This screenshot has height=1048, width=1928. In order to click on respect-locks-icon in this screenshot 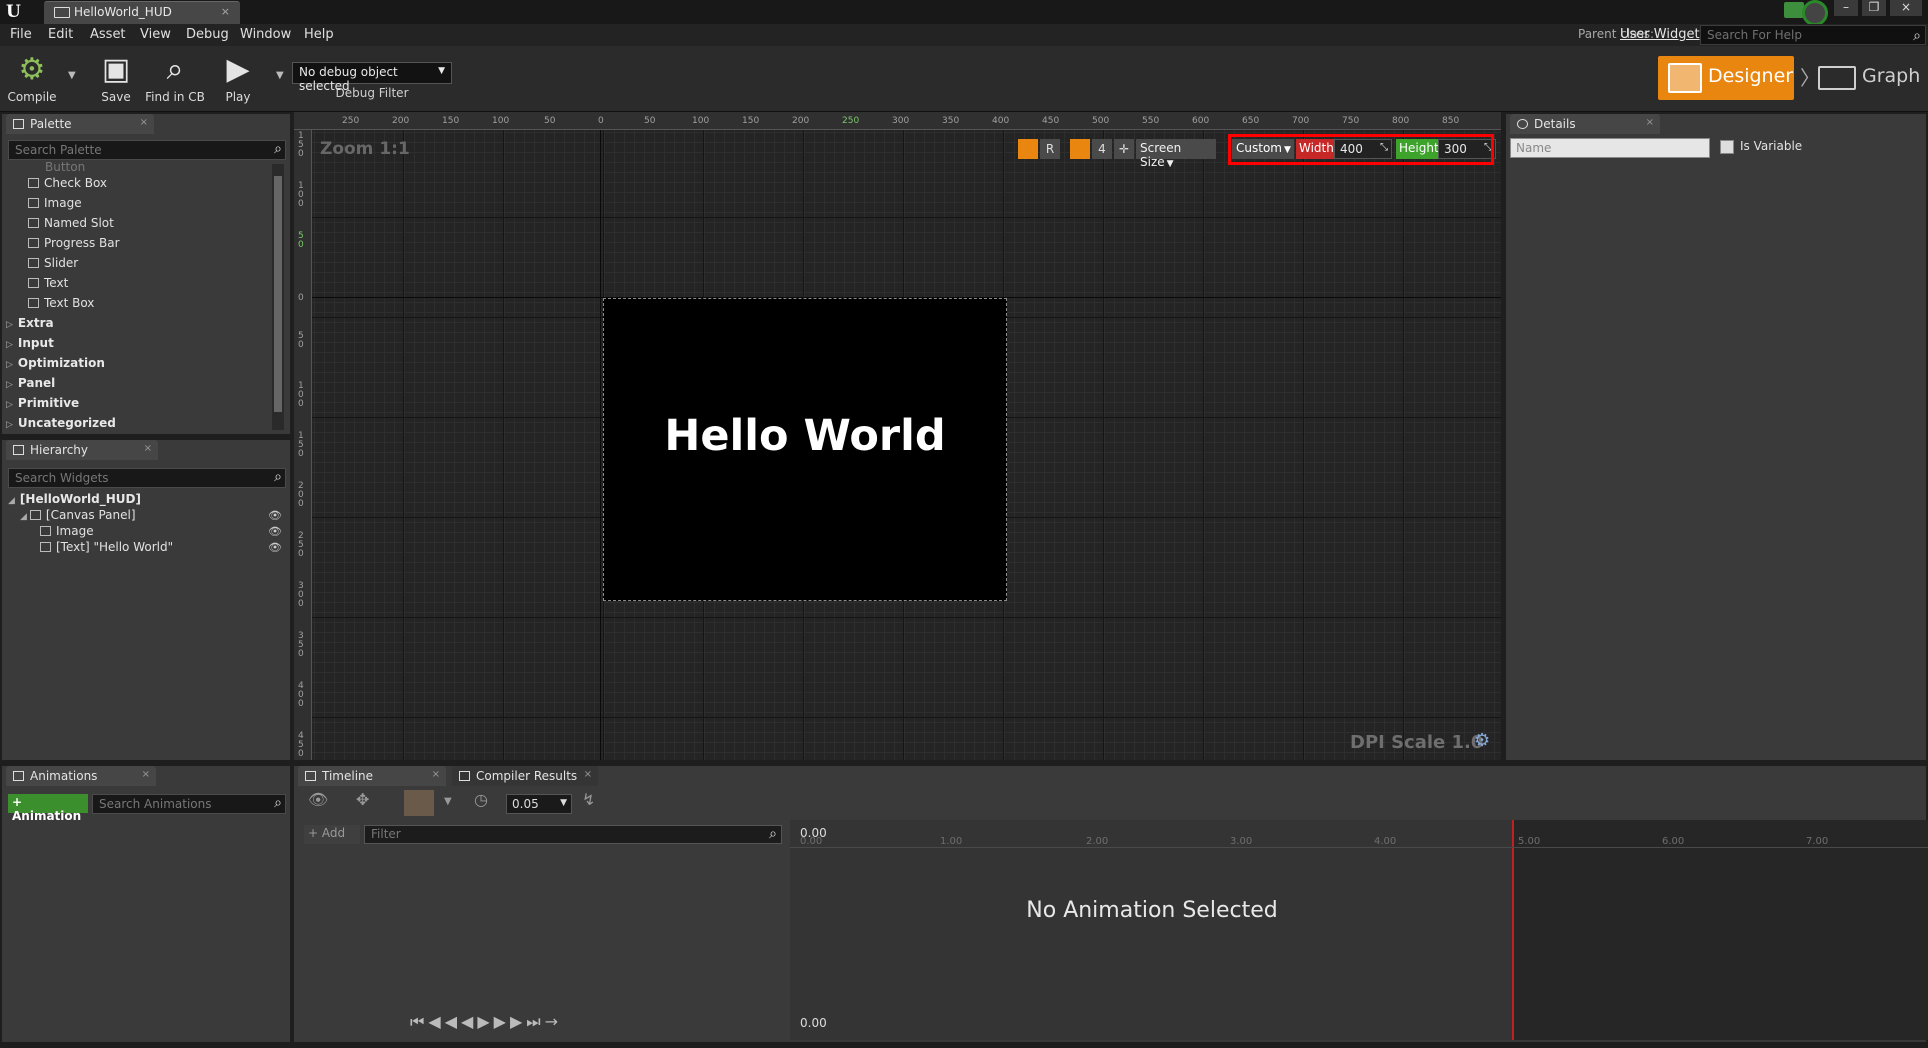, I will do `click(1028, 149)`.